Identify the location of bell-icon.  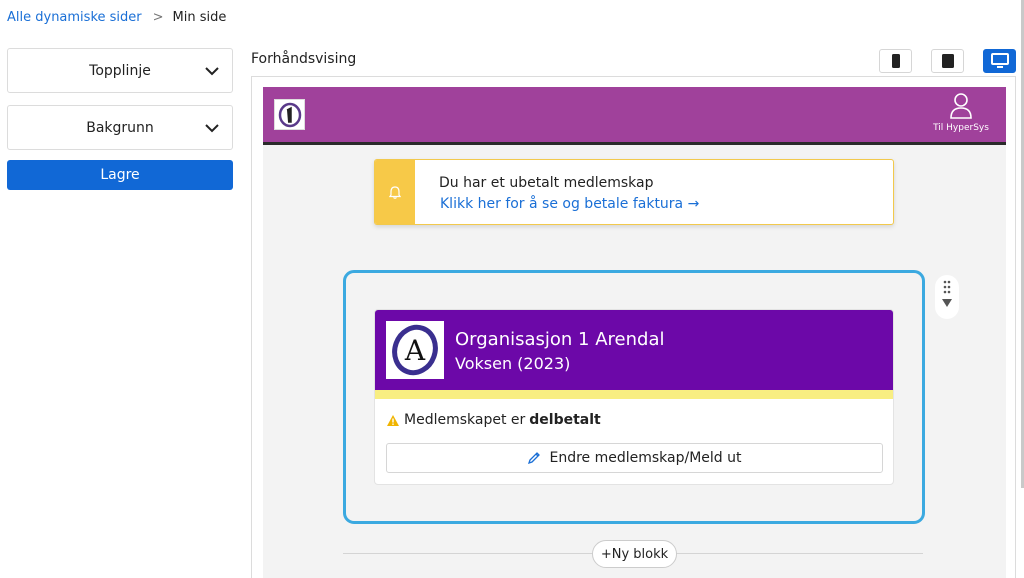
(395, 192).